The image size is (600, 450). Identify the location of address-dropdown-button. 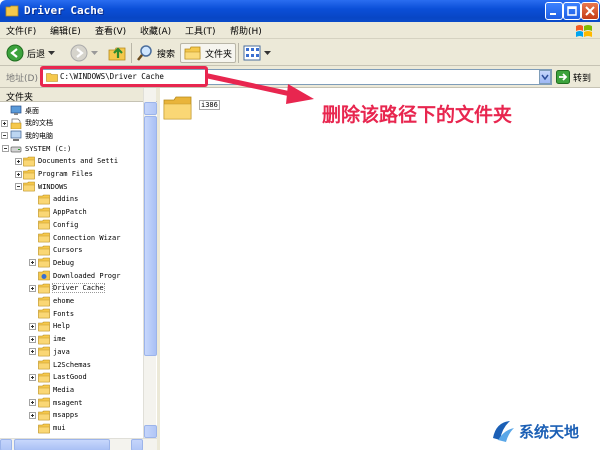
(545, 77).